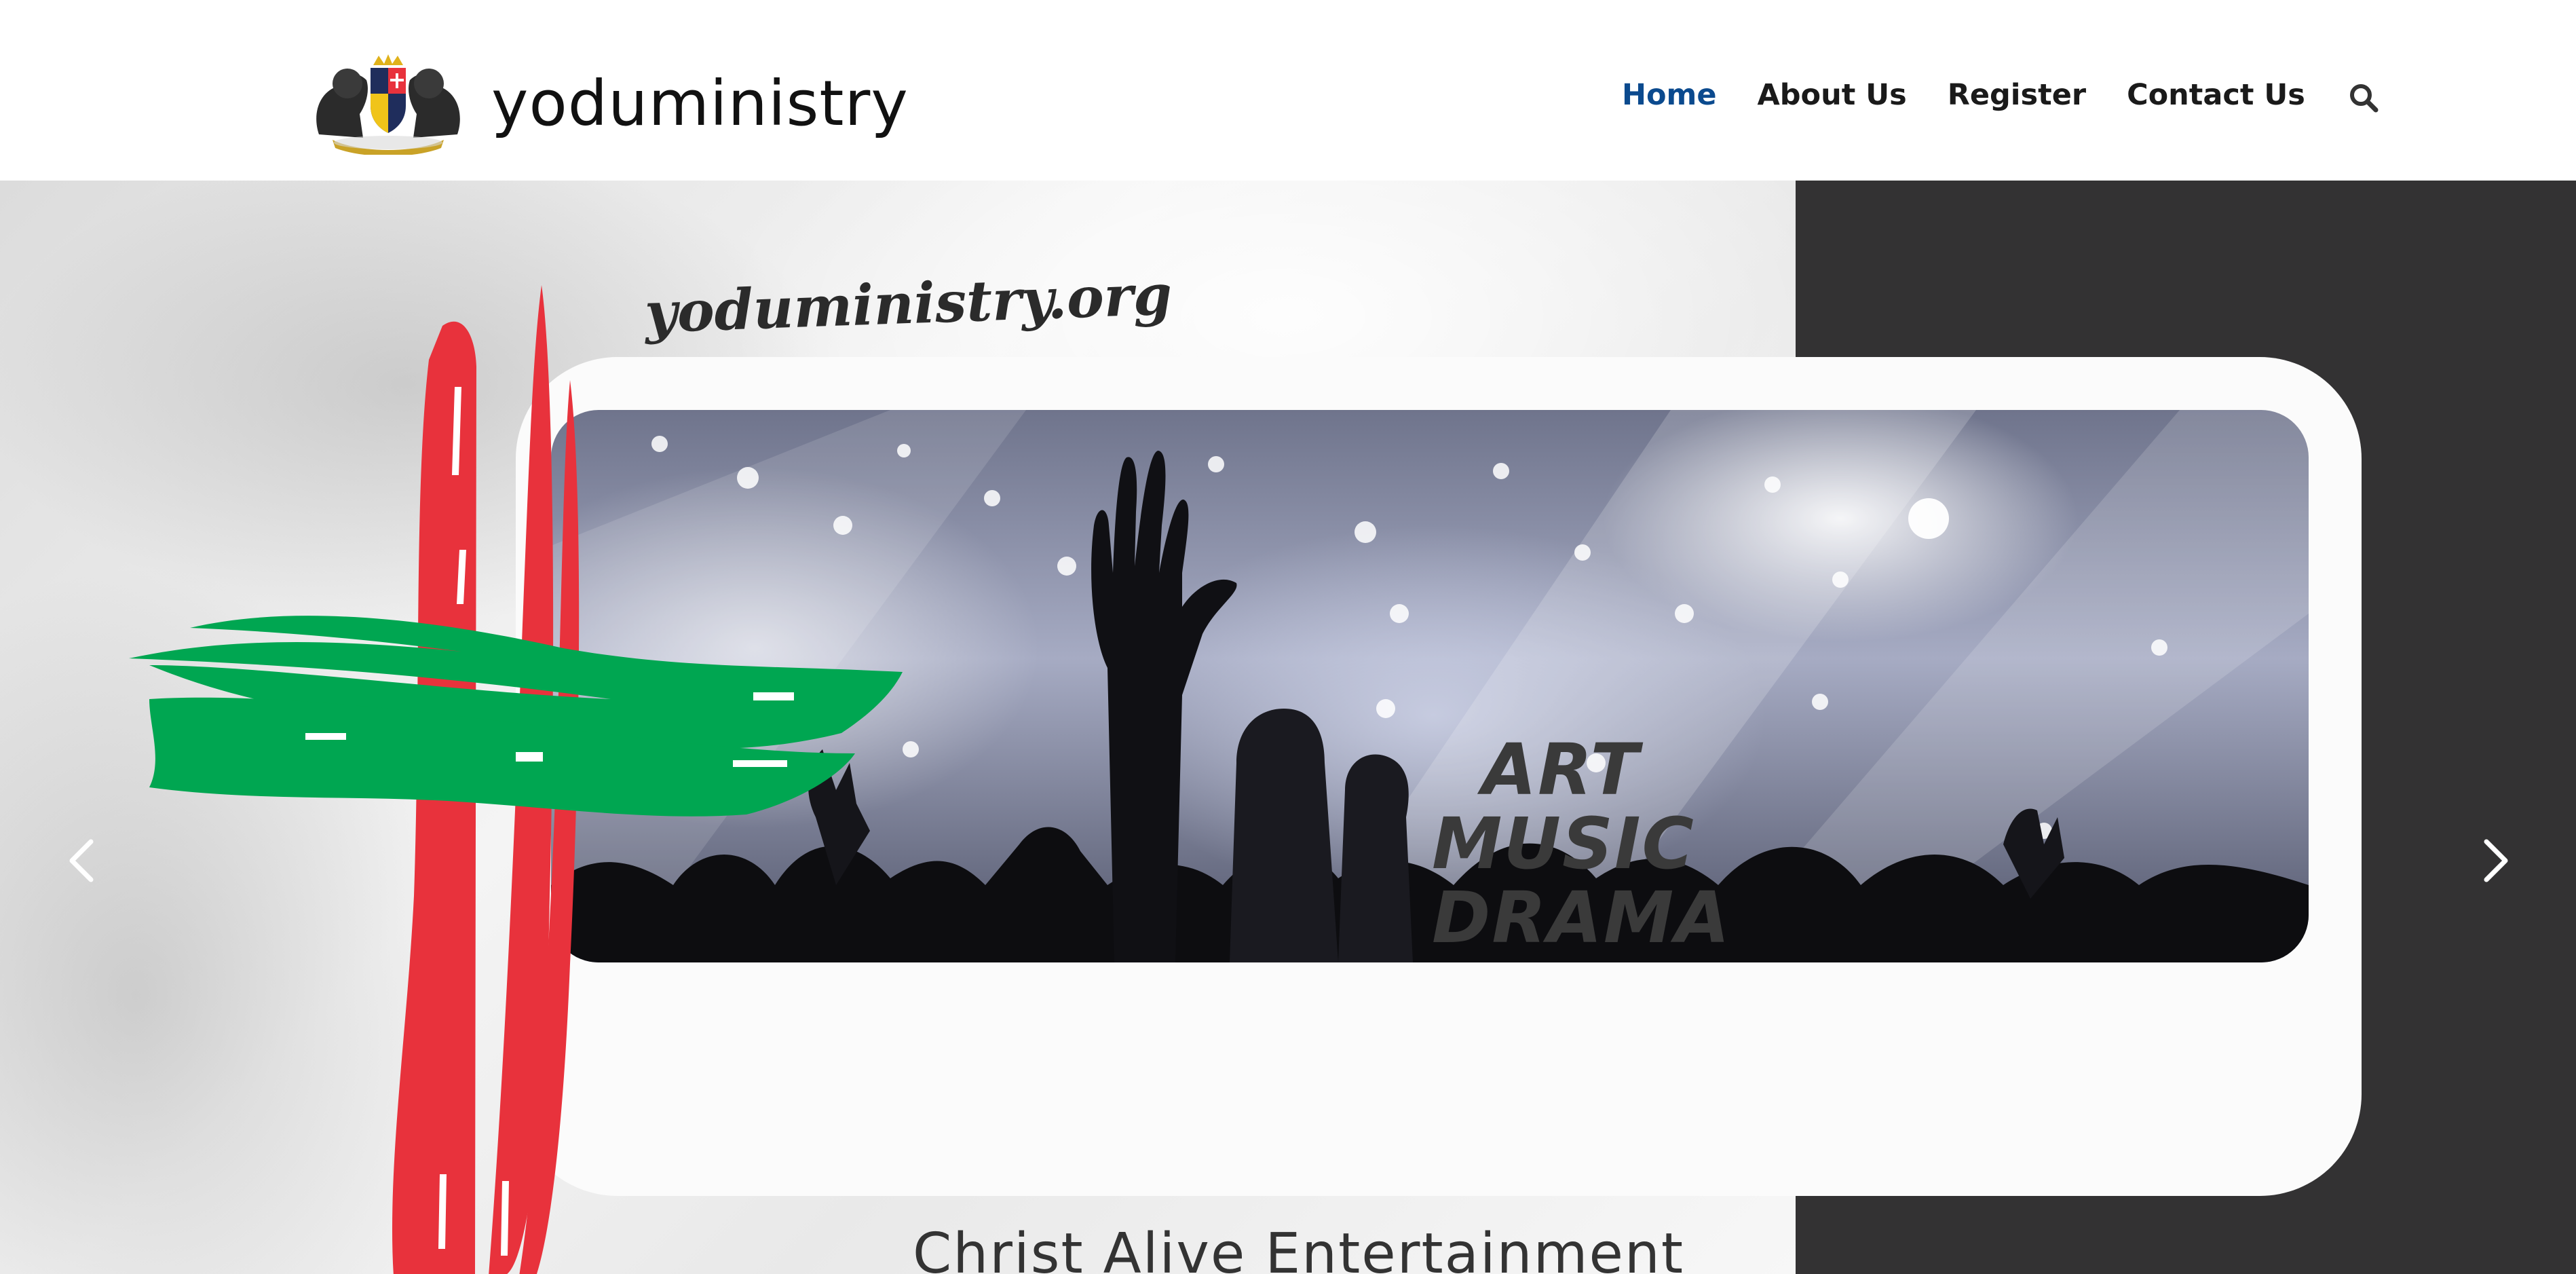 The image size is (2576, 1274). Describe the element at coordinates (1670, 95) in the screenshot. I see `nav-home: Home` at that location.